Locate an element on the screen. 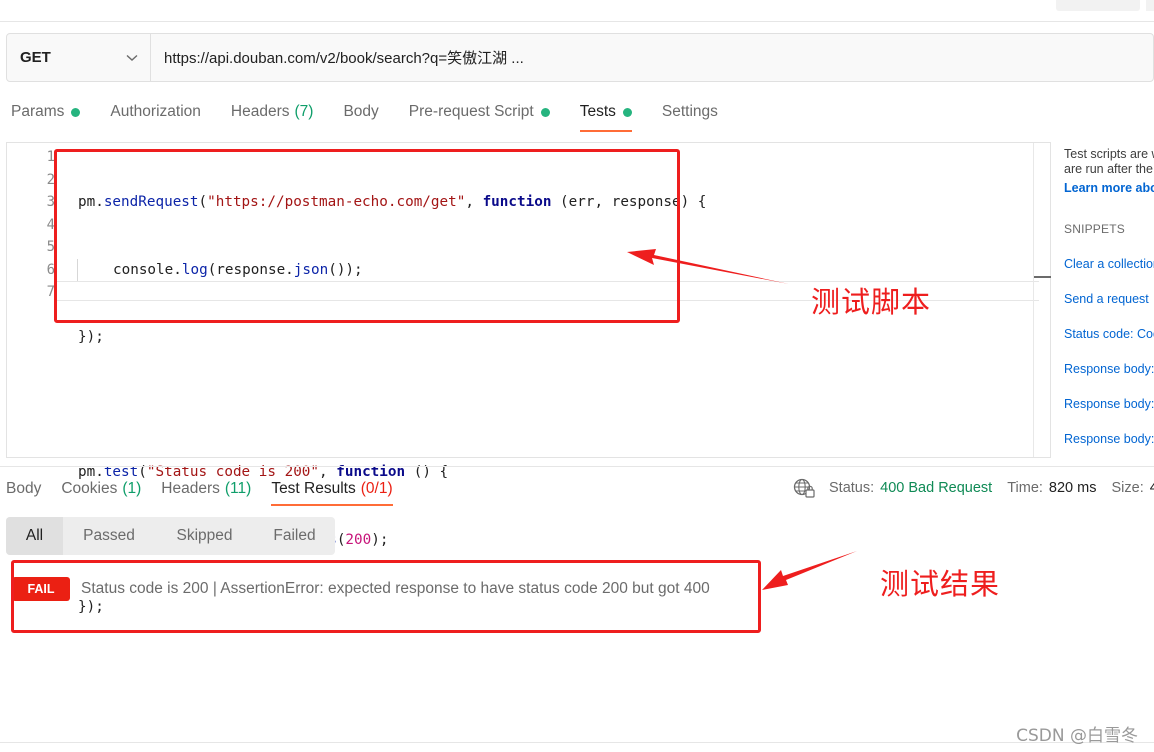 The height and width of the screenshot is (752, 1154). line-number: 6 is located at coordinates (50, 269).